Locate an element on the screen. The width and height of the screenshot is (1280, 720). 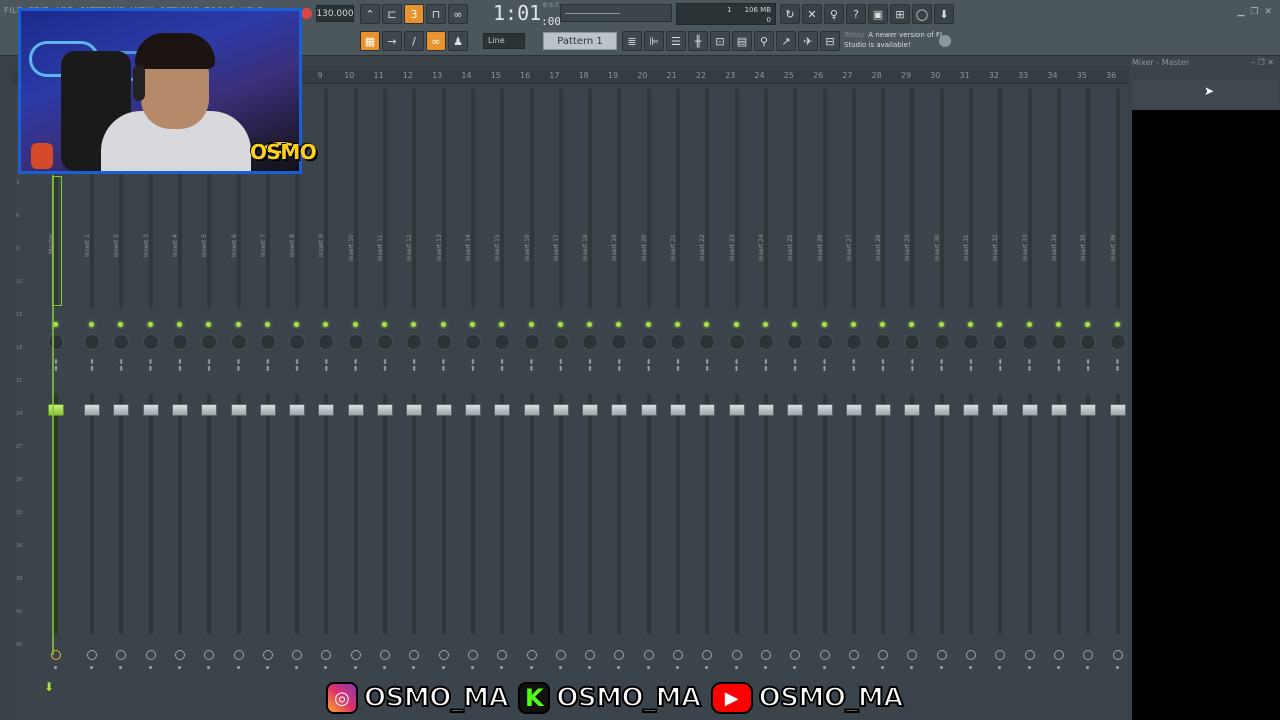
insert-strip: Insert 14 ⬍ ⬍ is located at coordinates (473, 402).